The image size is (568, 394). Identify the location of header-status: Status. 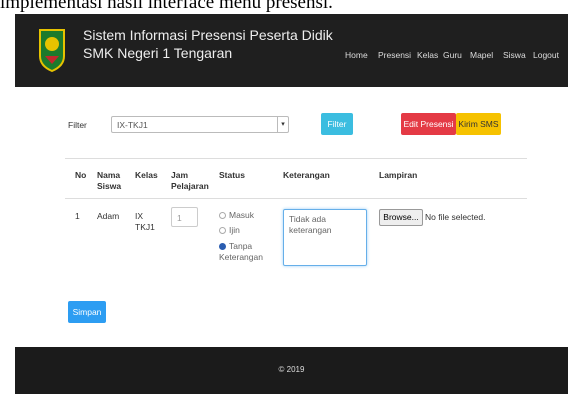
(232, 175).